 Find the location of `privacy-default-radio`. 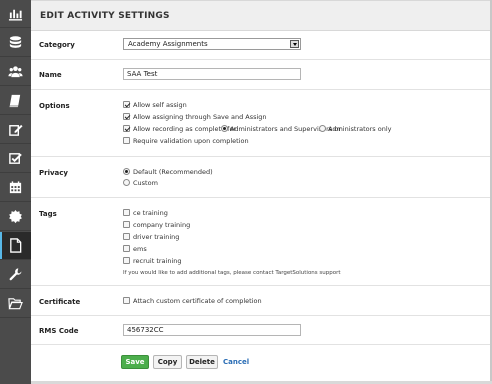

privacy-default-radio is located at coordinates (126, 171).